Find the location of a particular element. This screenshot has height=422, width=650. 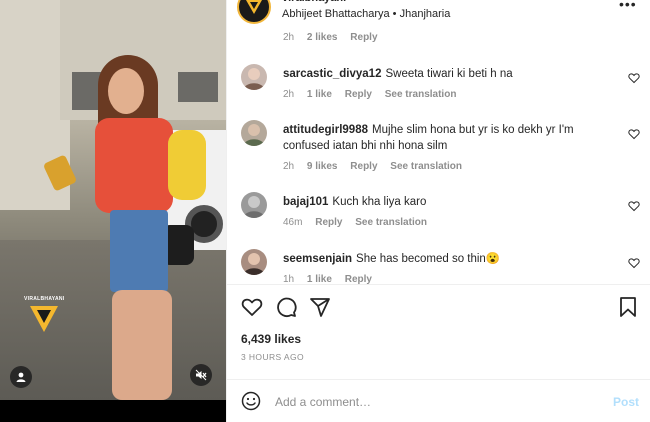

post-comment-button: Post is located at coordinates (626, 402).